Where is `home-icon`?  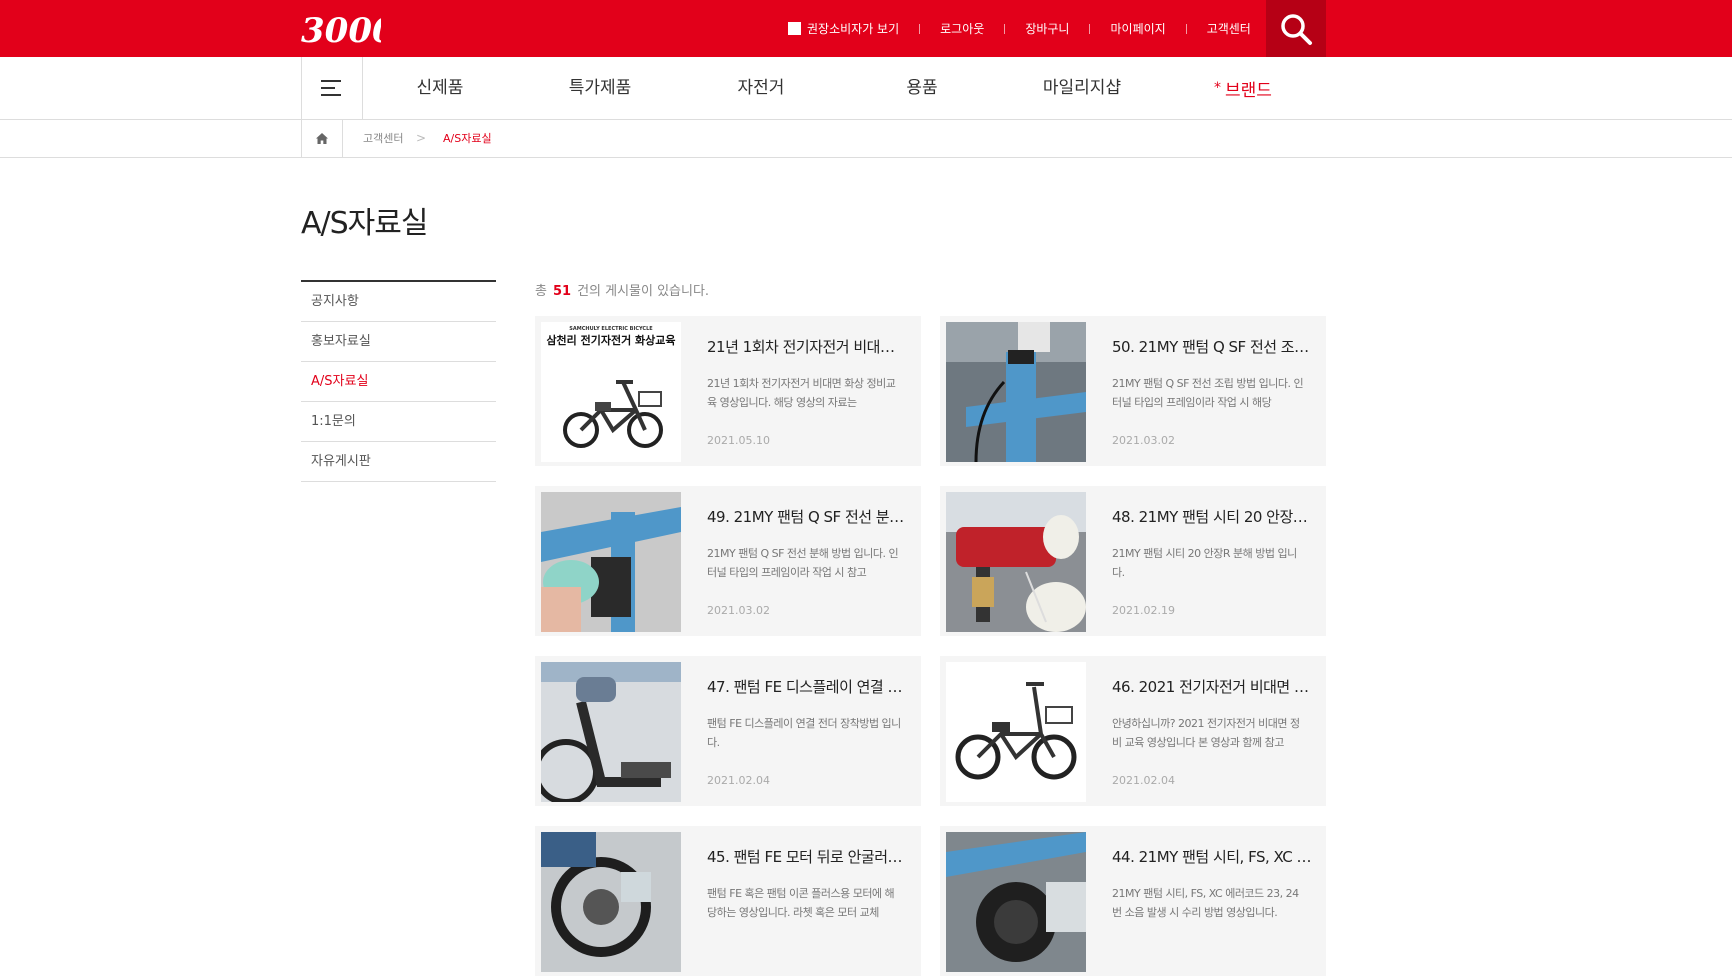
home-icon is located at coordinates (322, 138).